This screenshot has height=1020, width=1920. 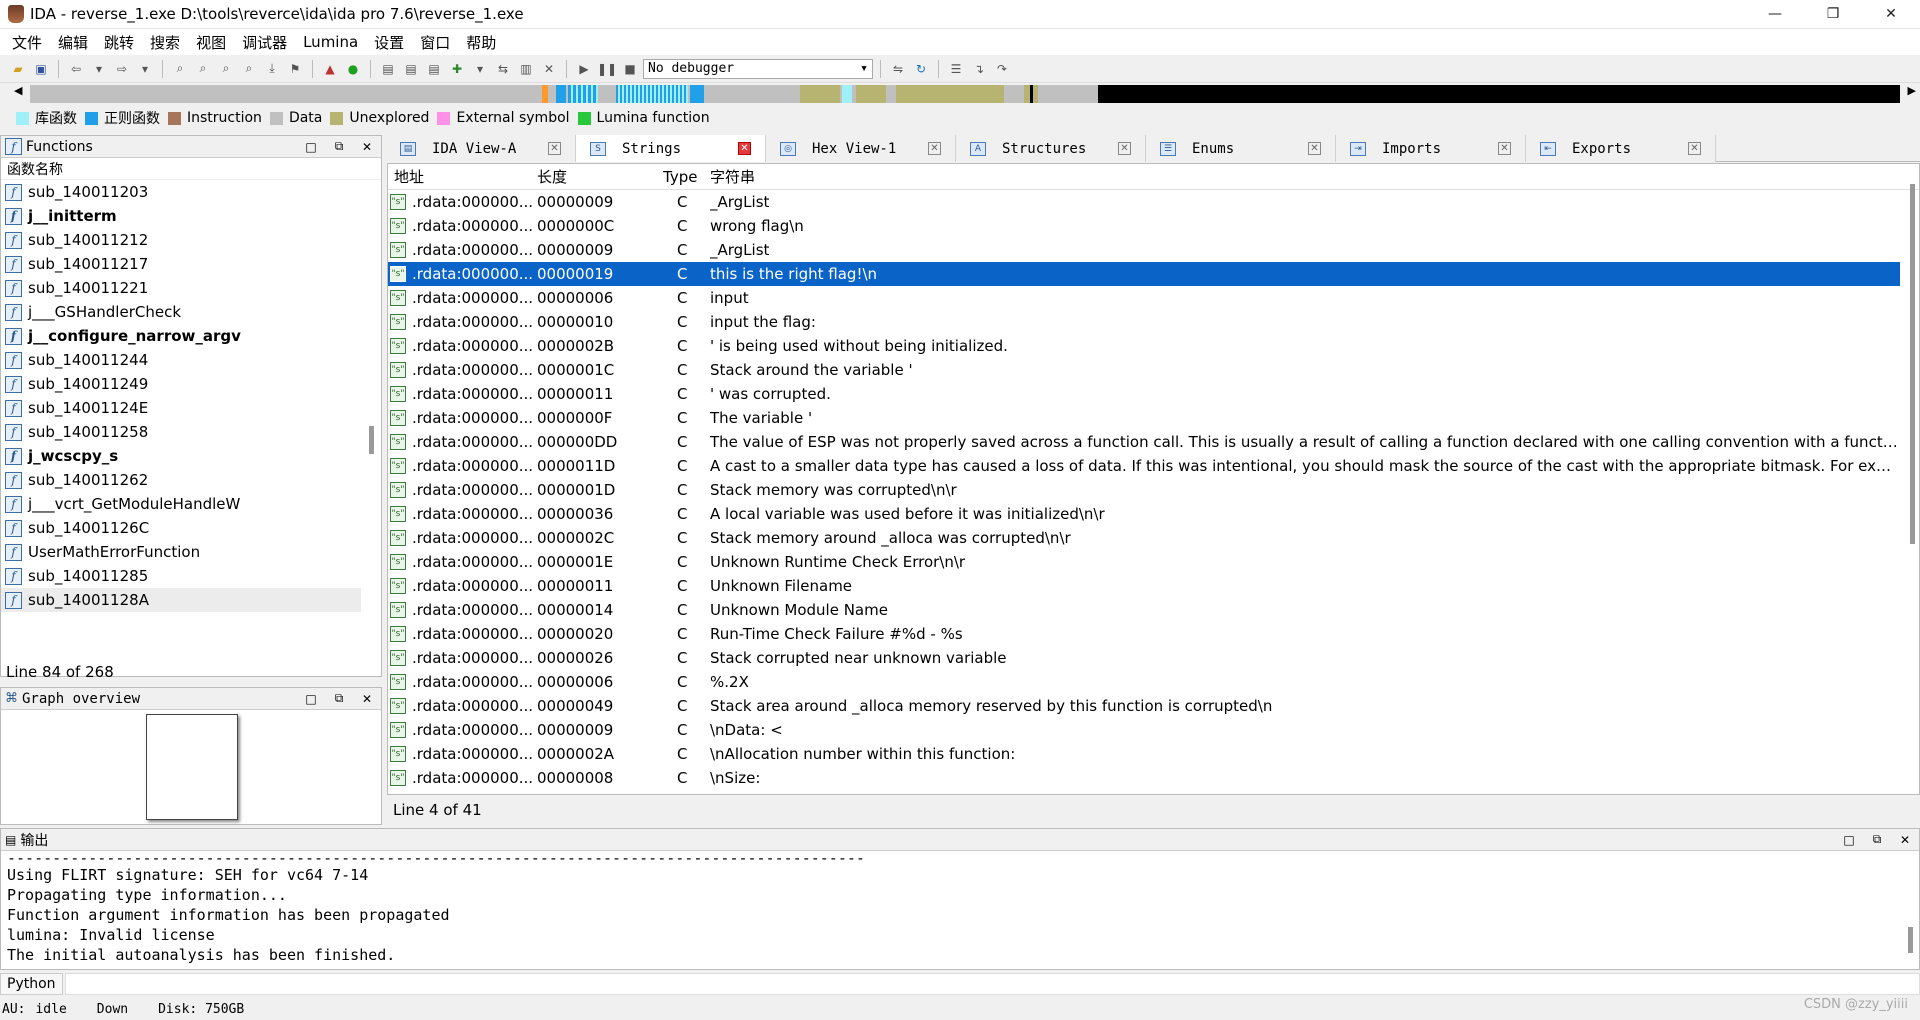 I want to click on back-icon: ⇦, so click(x=76, y=69).